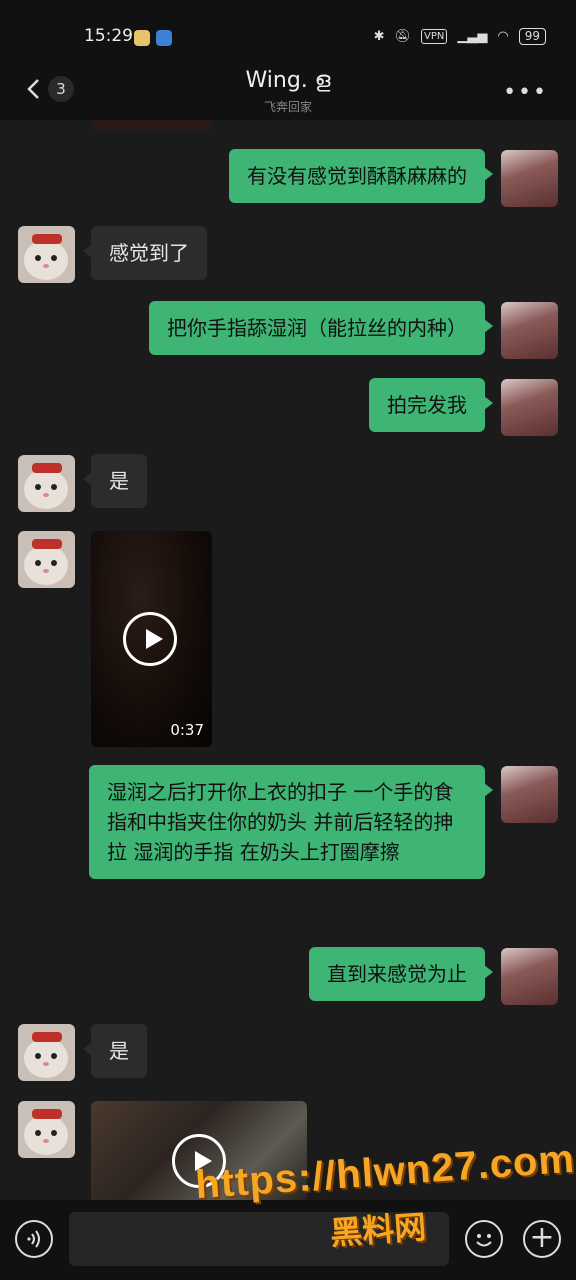 The image size is (576, 1280). I want to click on message-bubble-outgoing: 把你手指舔湿润（能拉丝的内种）, so click(321, 328).